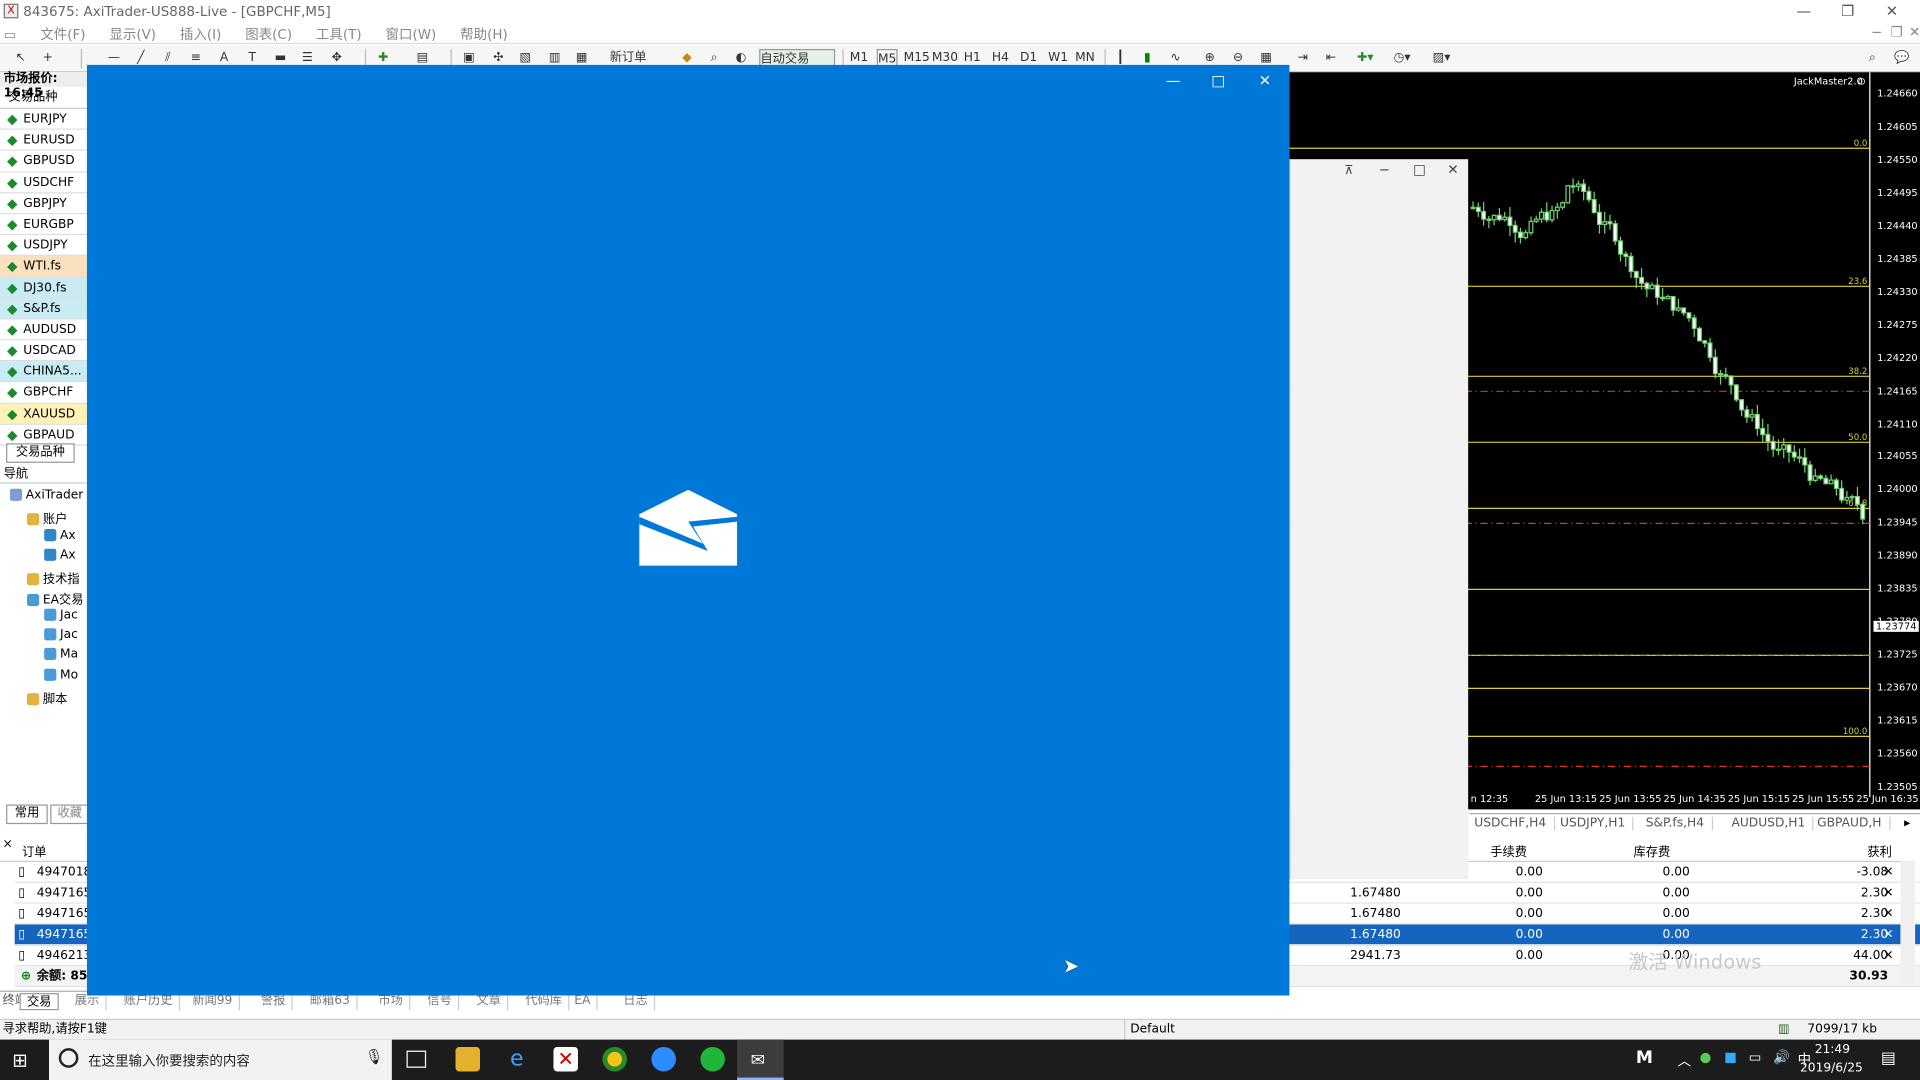 The height and width of the screenshot is (1080, 1920). Describe the element at coordinates (1831, 1068) in the screenshot. I see `clock-date: 2019/6/25` at that location.